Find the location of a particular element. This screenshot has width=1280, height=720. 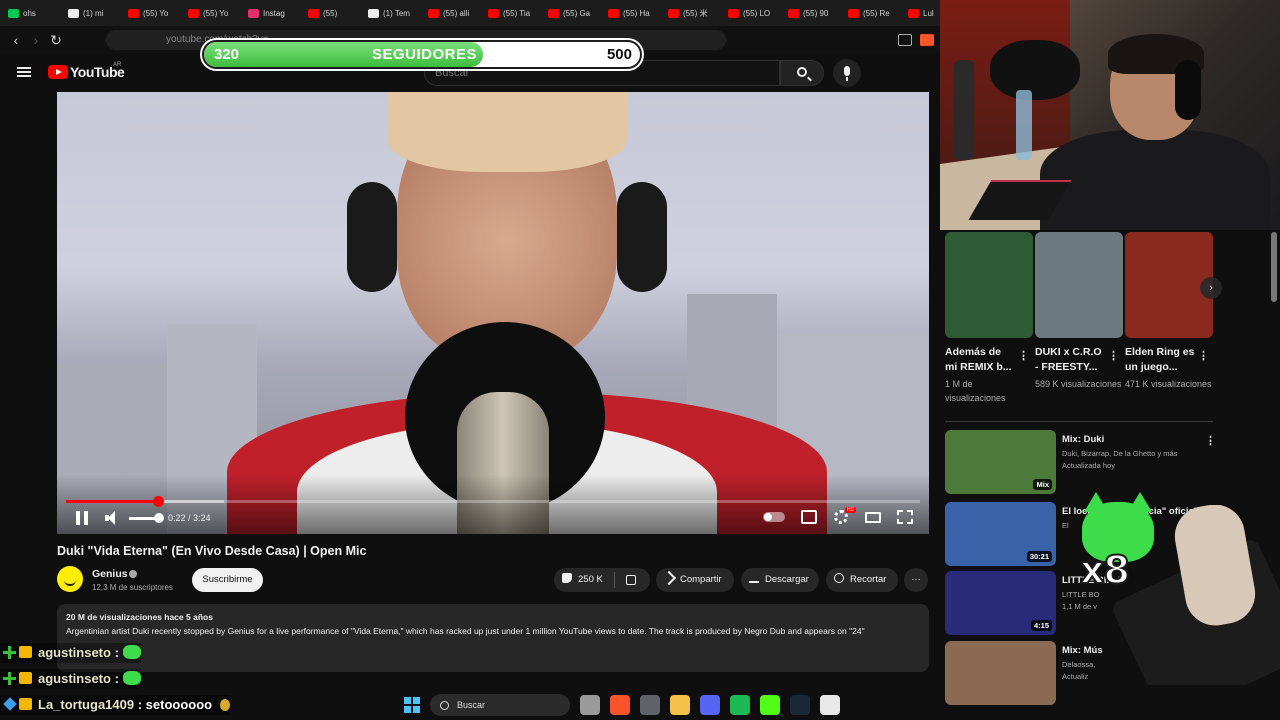

voice-search-button is located at coordinates (847, 73).